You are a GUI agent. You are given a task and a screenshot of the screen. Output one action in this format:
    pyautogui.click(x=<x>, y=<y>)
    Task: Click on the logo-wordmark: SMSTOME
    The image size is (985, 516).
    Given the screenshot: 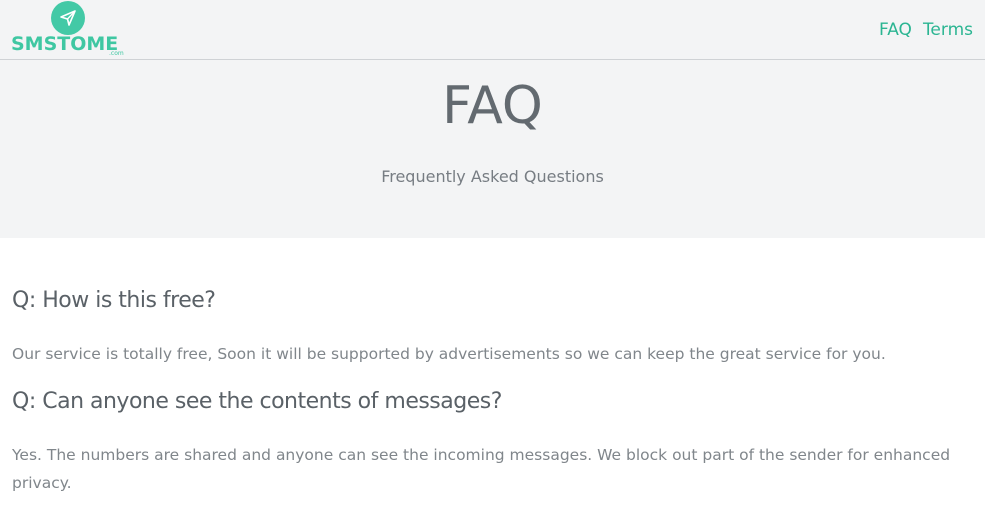 What is the action you would take?
    pyautogui.click(x=65, y=44)
    